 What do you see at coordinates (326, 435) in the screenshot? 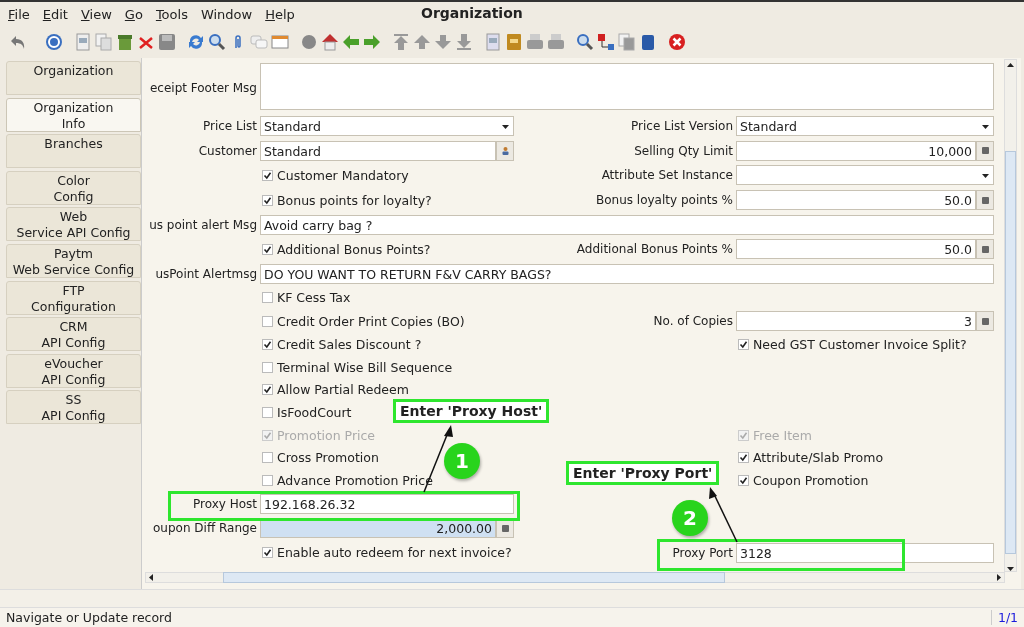
I see `checkbox-label: Promotion Price` at bounding box center [326, 435].